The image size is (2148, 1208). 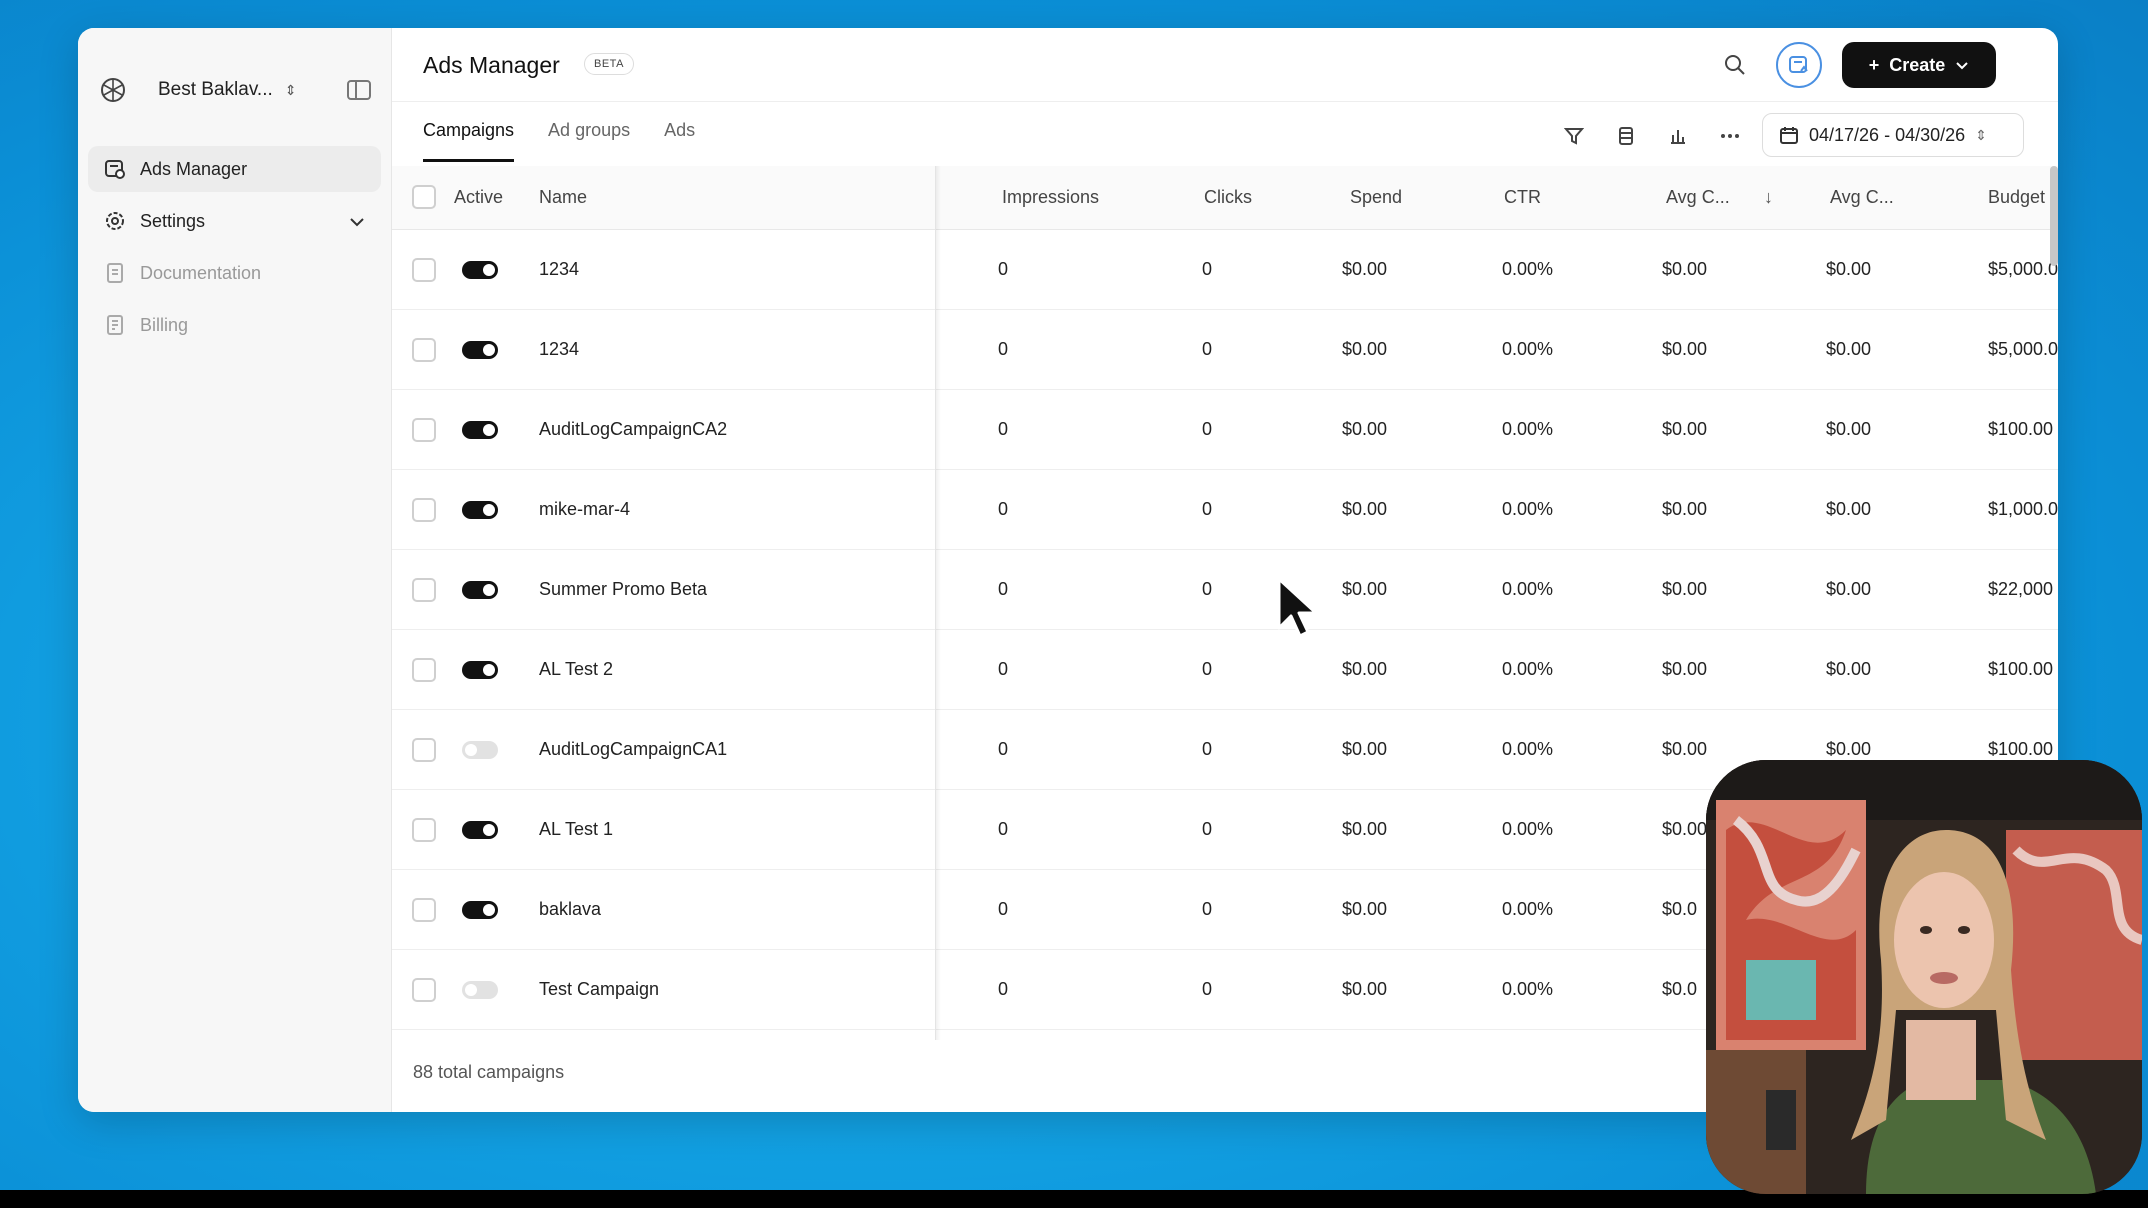 I want to click on more-icon, so click(x=1730, y=136).